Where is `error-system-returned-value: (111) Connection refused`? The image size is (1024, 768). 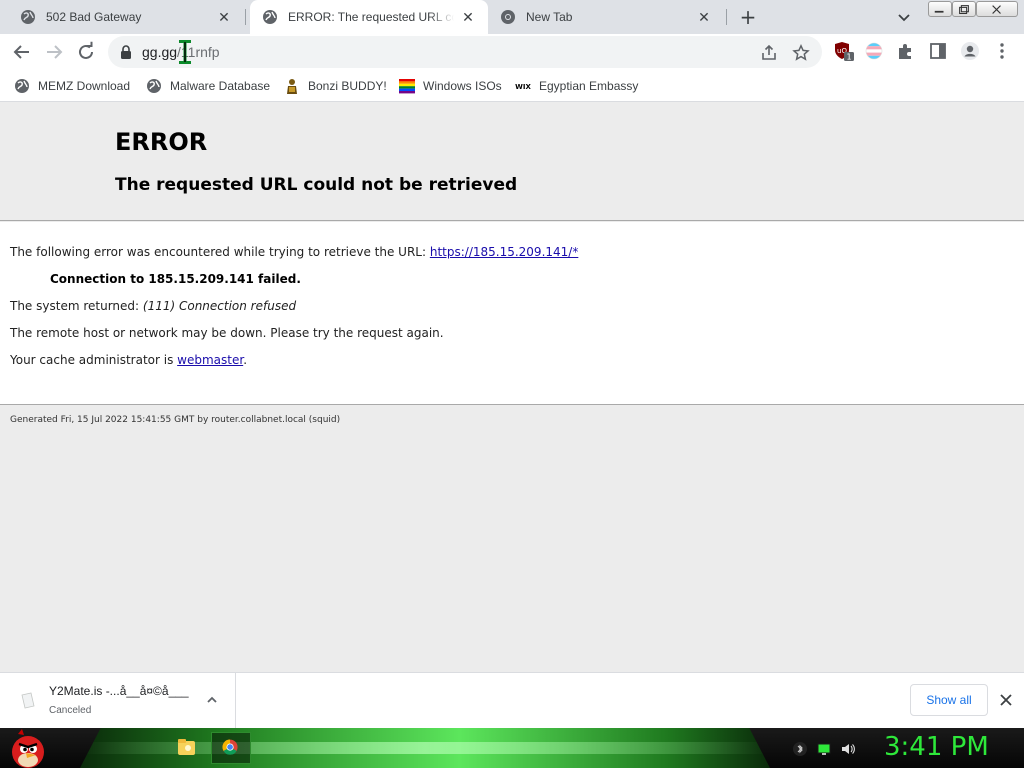 error-system-returned-value: (111) Connection refused is located at coordinates (219, 306).